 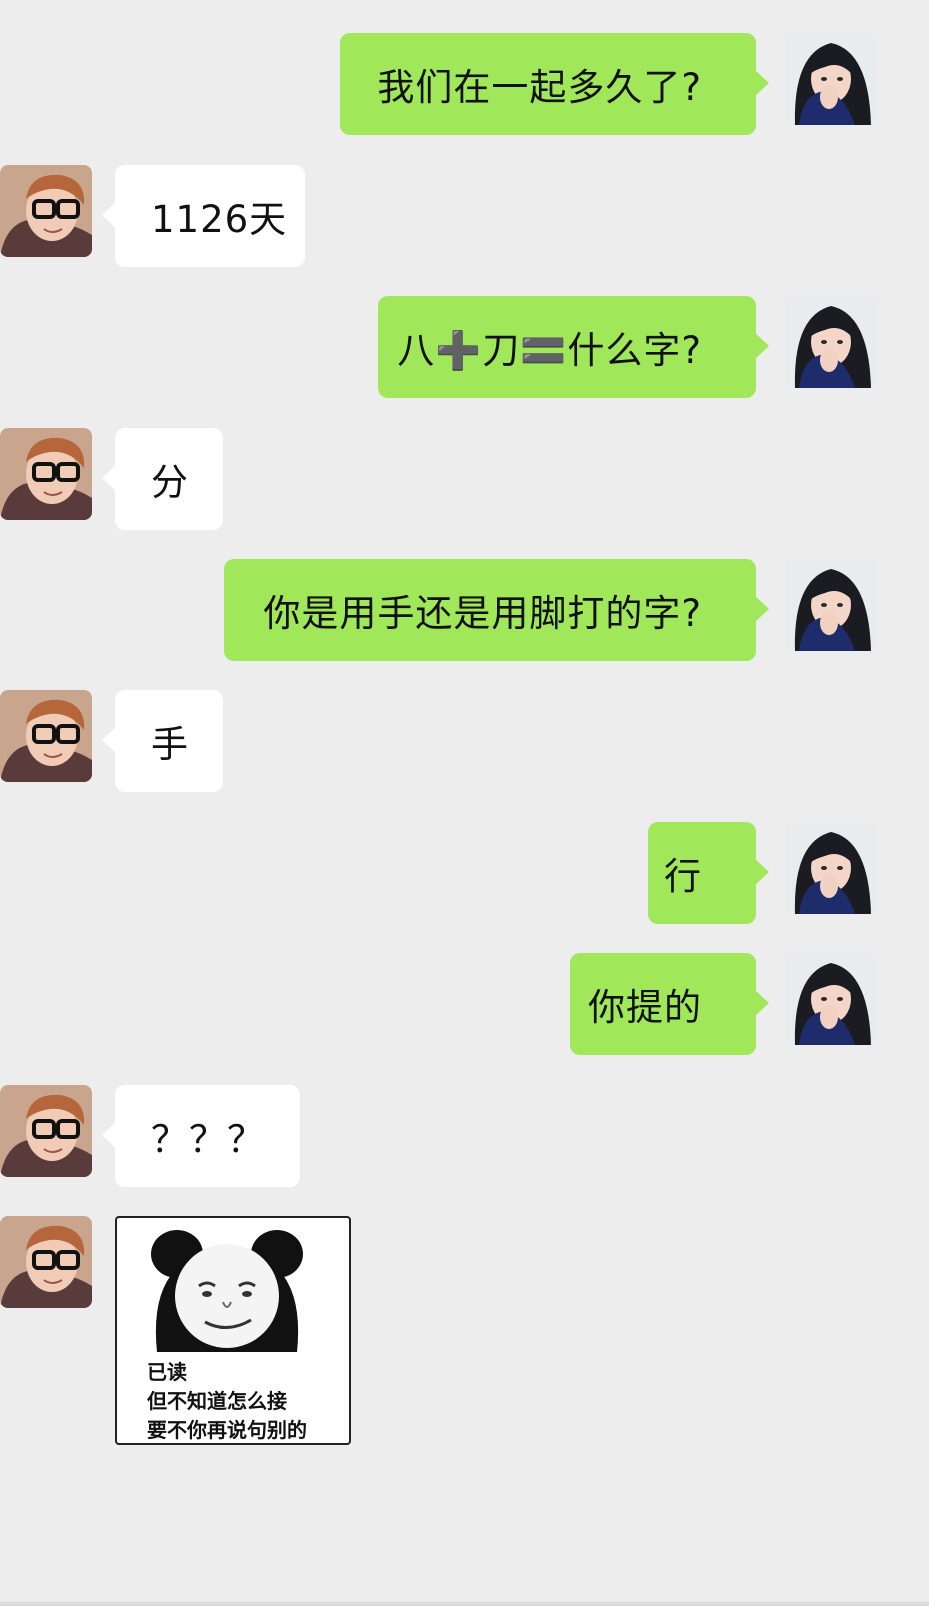 What do you see at coordinates (170, 744) in the screenshot?
I see `message-text: 手` at bounding box center [170, 744].